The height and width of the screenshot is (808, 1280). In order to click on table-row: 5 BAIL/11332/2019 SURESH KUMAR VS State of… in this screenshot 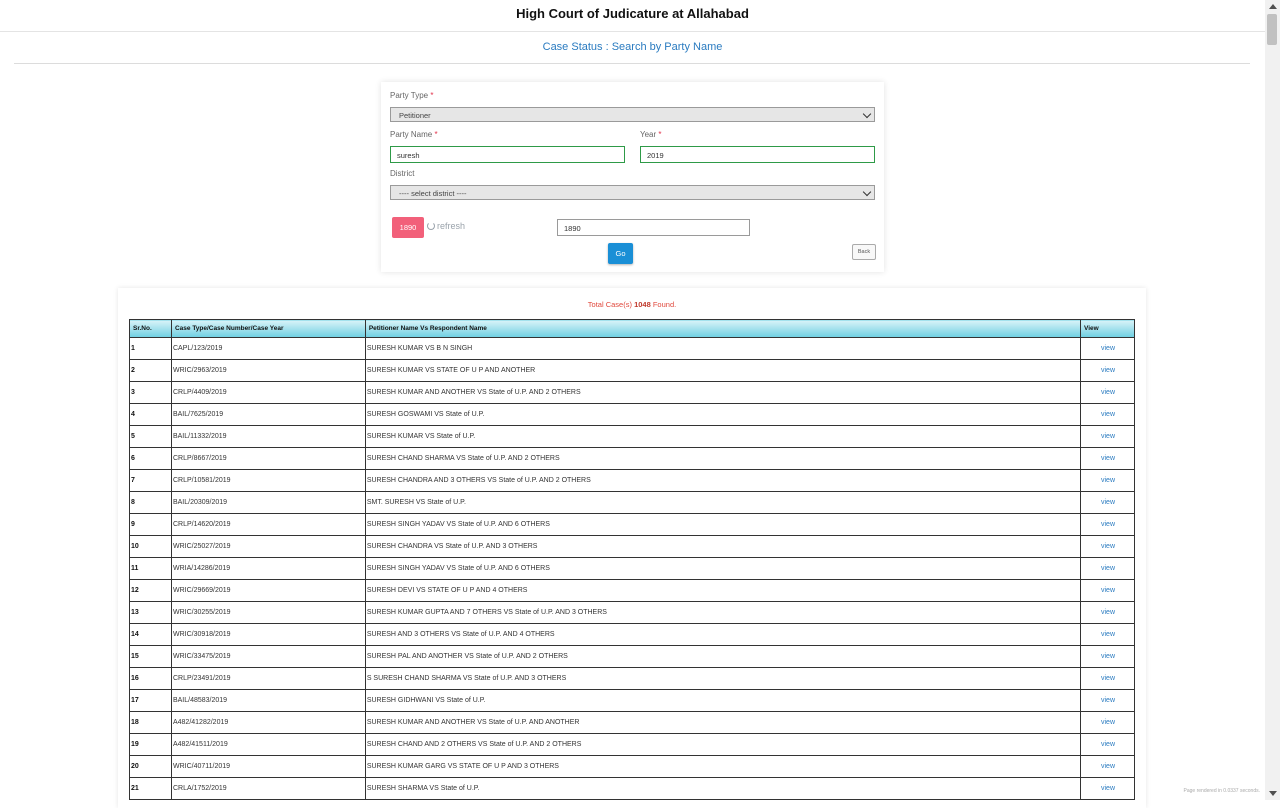, I will do `click(632, 436)`.